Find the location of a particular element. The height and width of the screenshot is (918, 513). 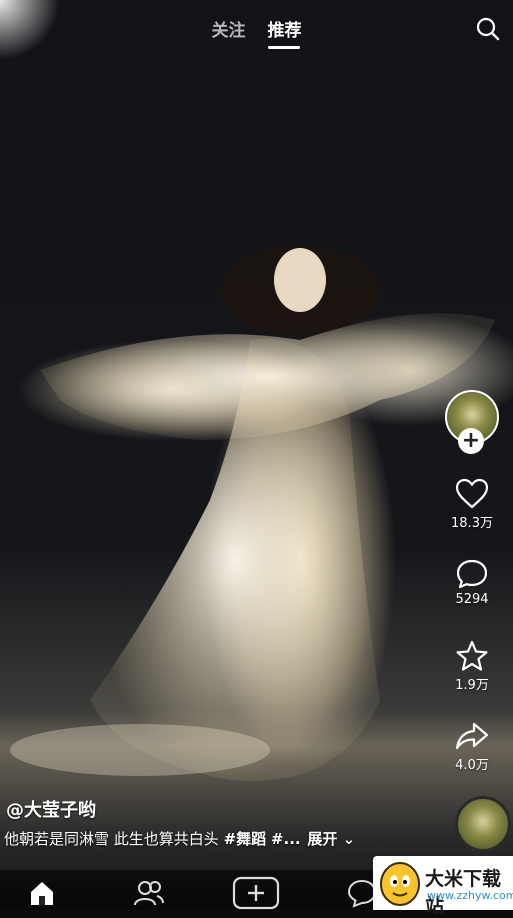

music-disc is located at coordinates (483, 824).